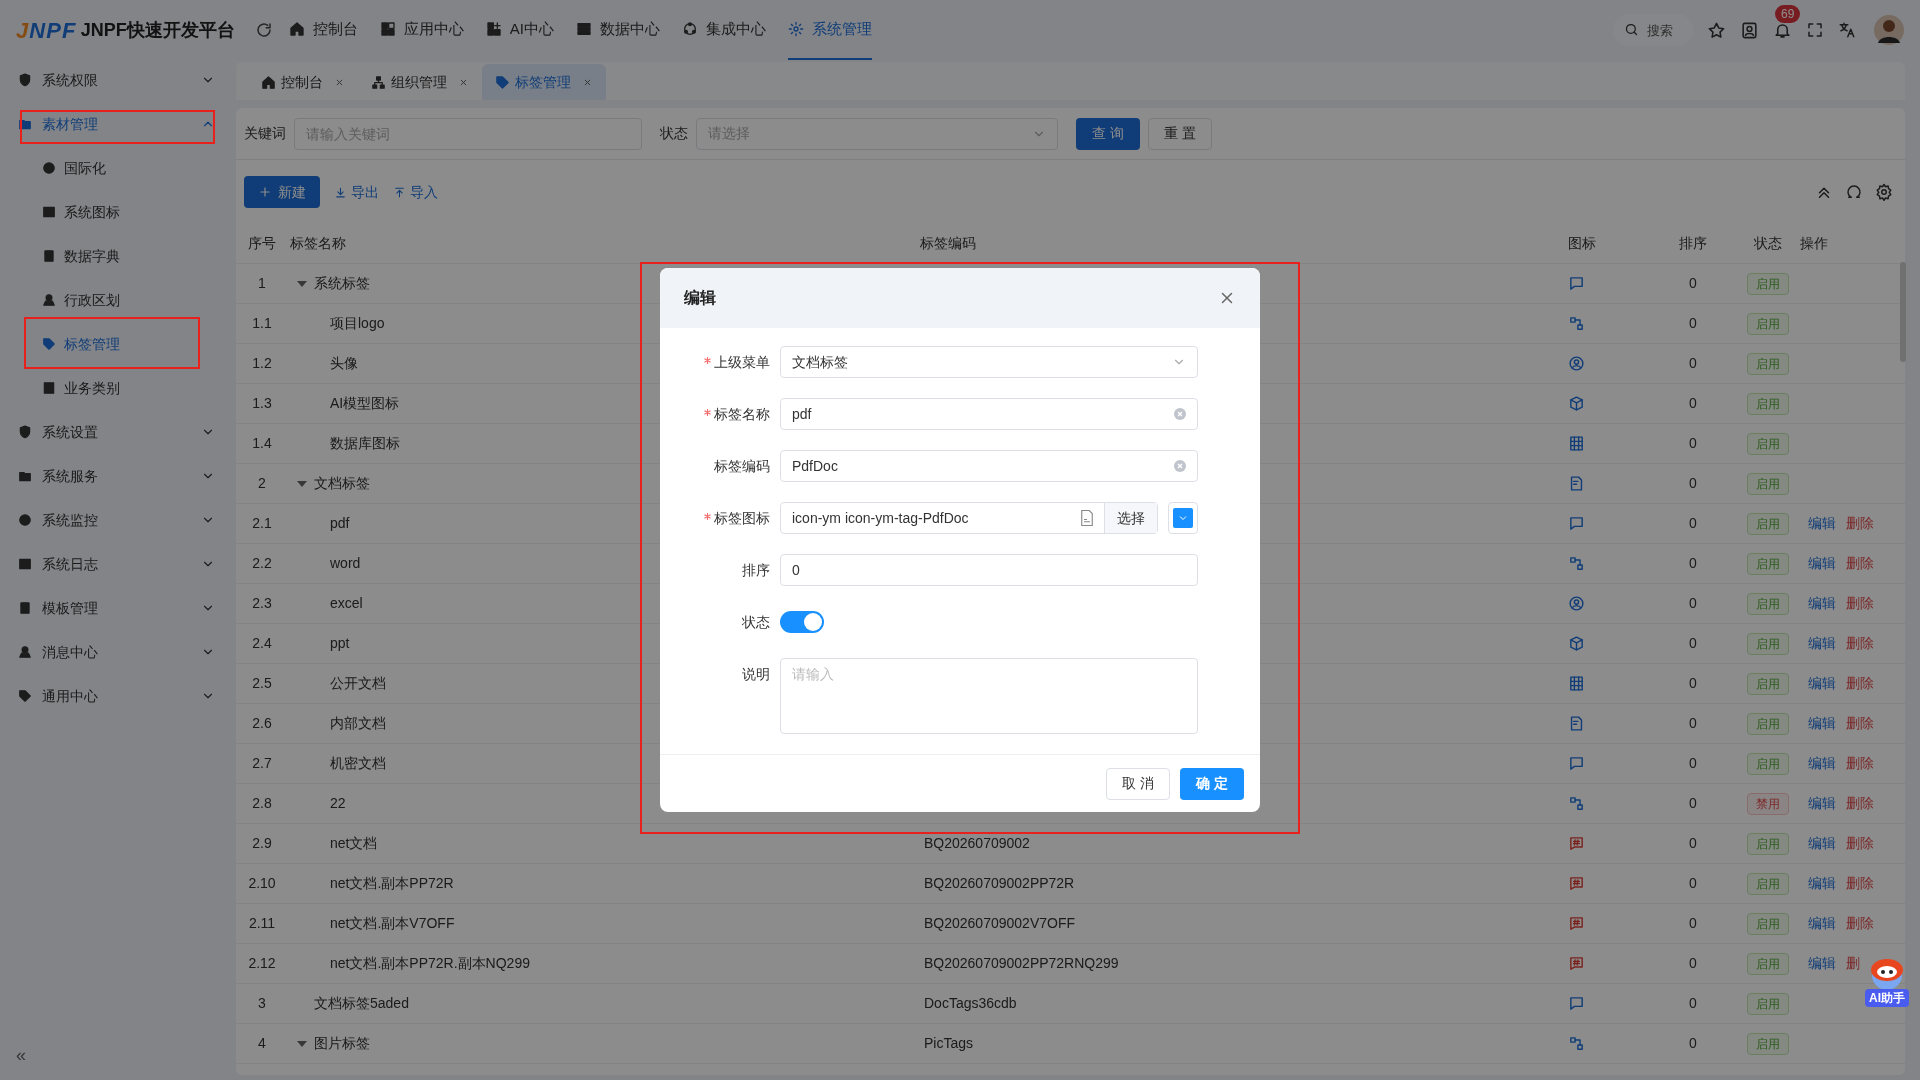 The image size is (1920, 1080). I want to click on sidebar-subitem: 标签管理, so click(116, 344).